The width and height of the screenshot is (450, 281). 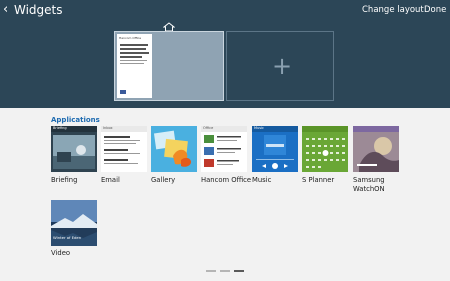 What do you see at coordinates (261, 180) in the screenshot?
I see `app-label: Music` at bounding box center [261, 180].